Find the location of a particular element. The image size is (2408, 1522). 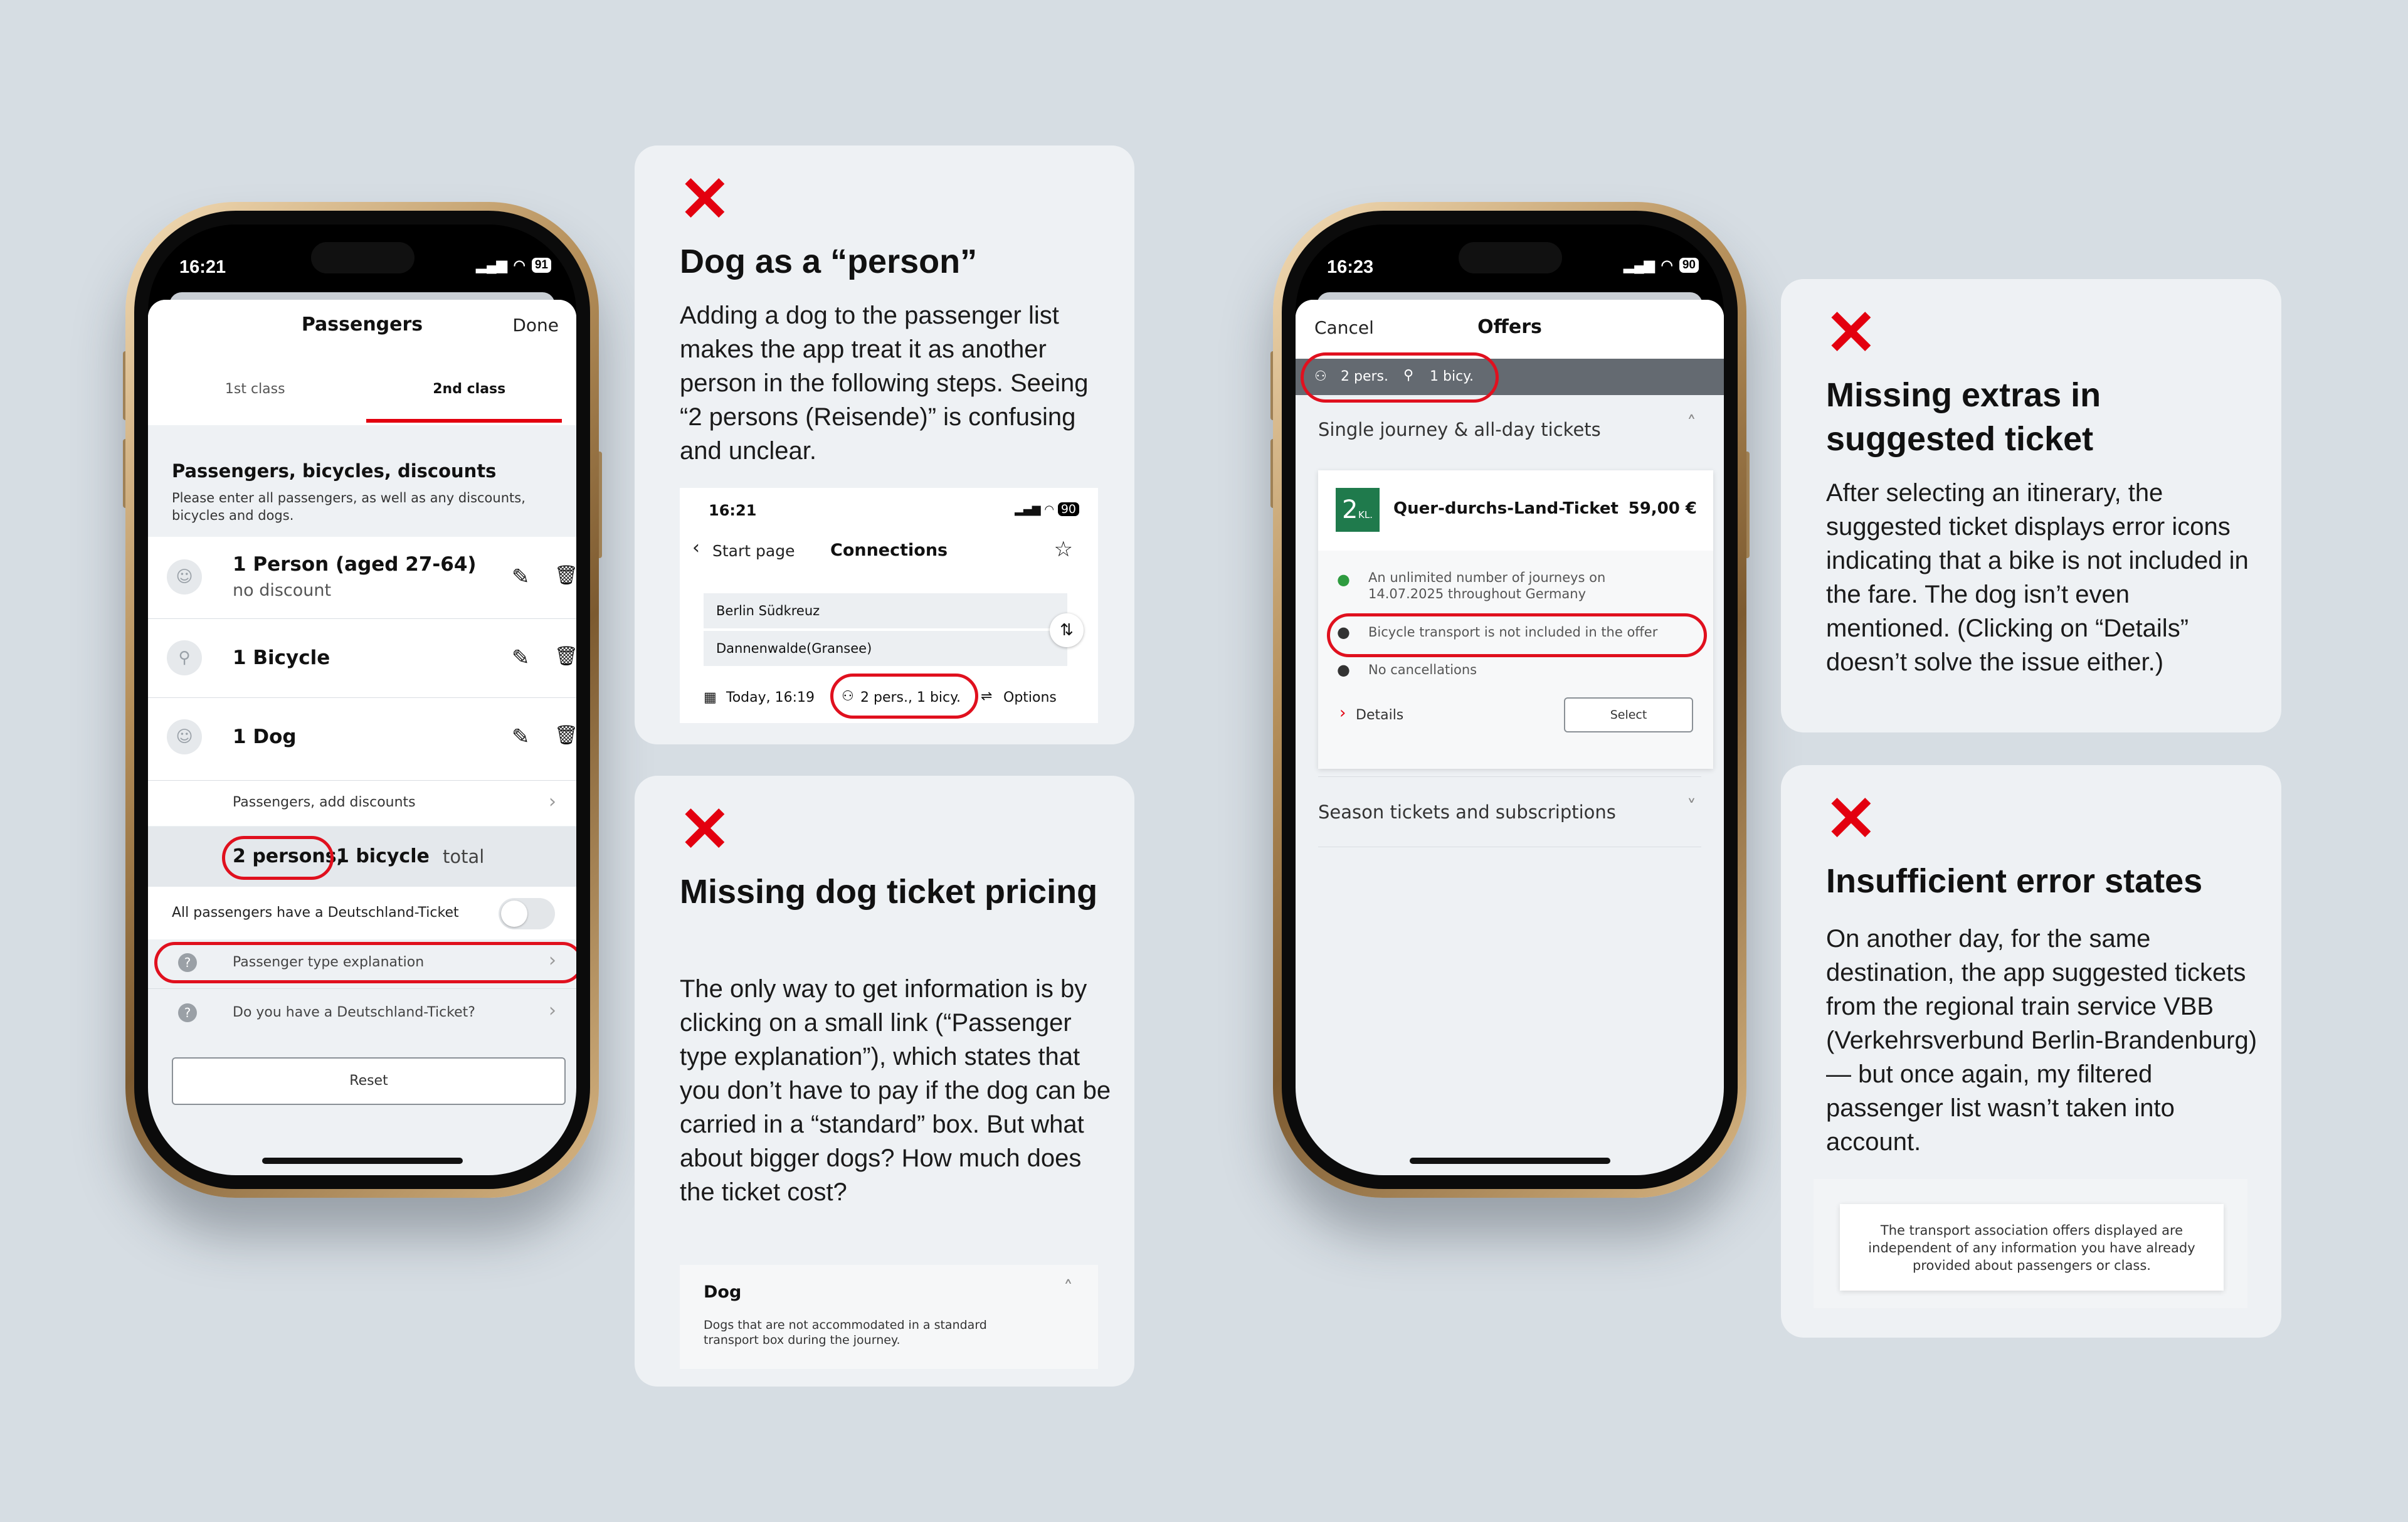

highlight-pax-bar is located at coordinates (1400, 377).